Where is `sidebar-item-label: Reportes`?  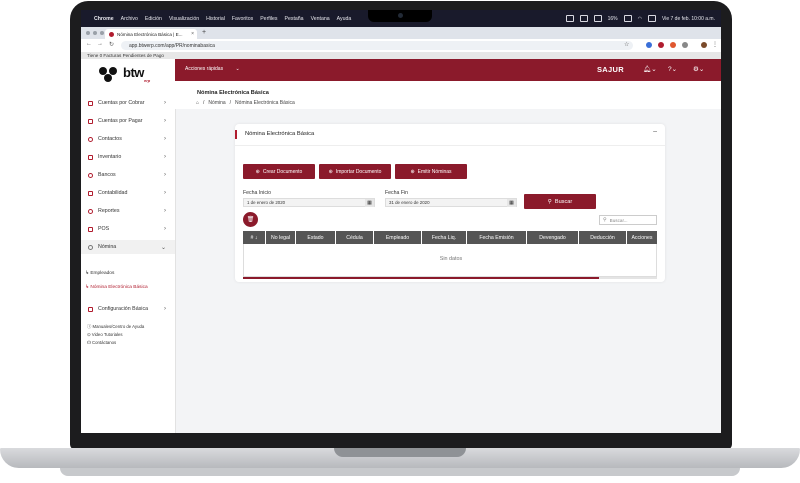 sidebar-item-label: Reportes is located at coordinates (109, 211).